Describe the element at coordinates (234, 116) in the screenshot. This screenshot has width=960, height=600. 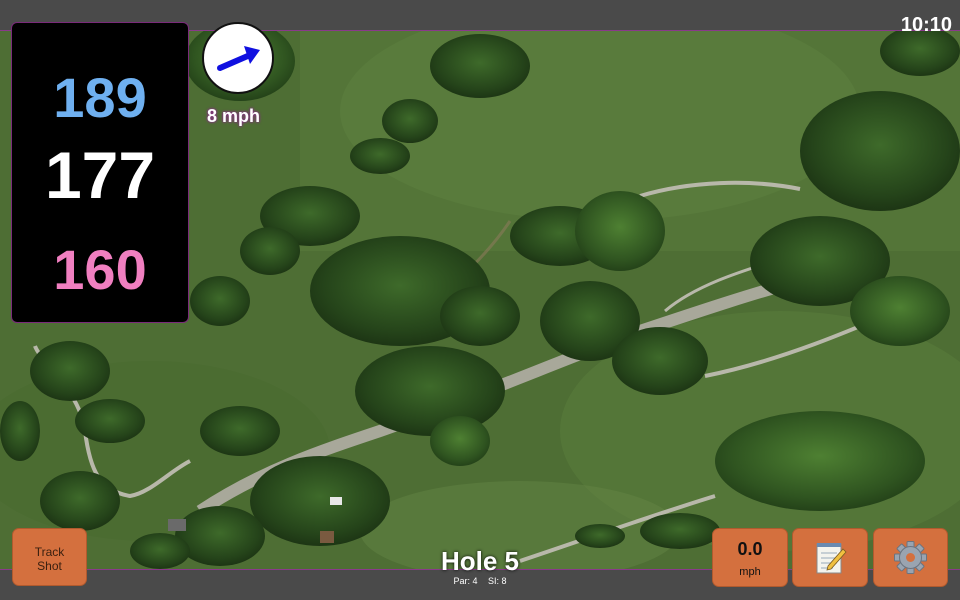
I see `wind-speed: 8 mph` at that location.